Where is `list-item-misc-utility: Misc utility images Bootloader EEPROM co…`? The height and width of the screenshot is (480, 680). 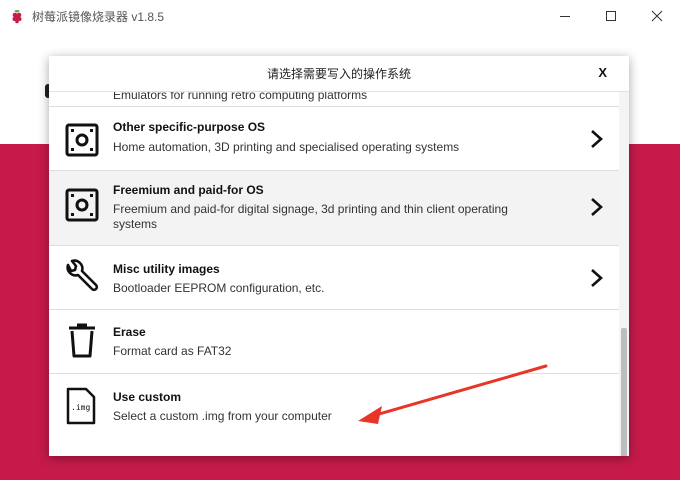 list-item-misc-utility: Misc utility images Bootloader EEPROM co… is located at coordinates (334, 278).